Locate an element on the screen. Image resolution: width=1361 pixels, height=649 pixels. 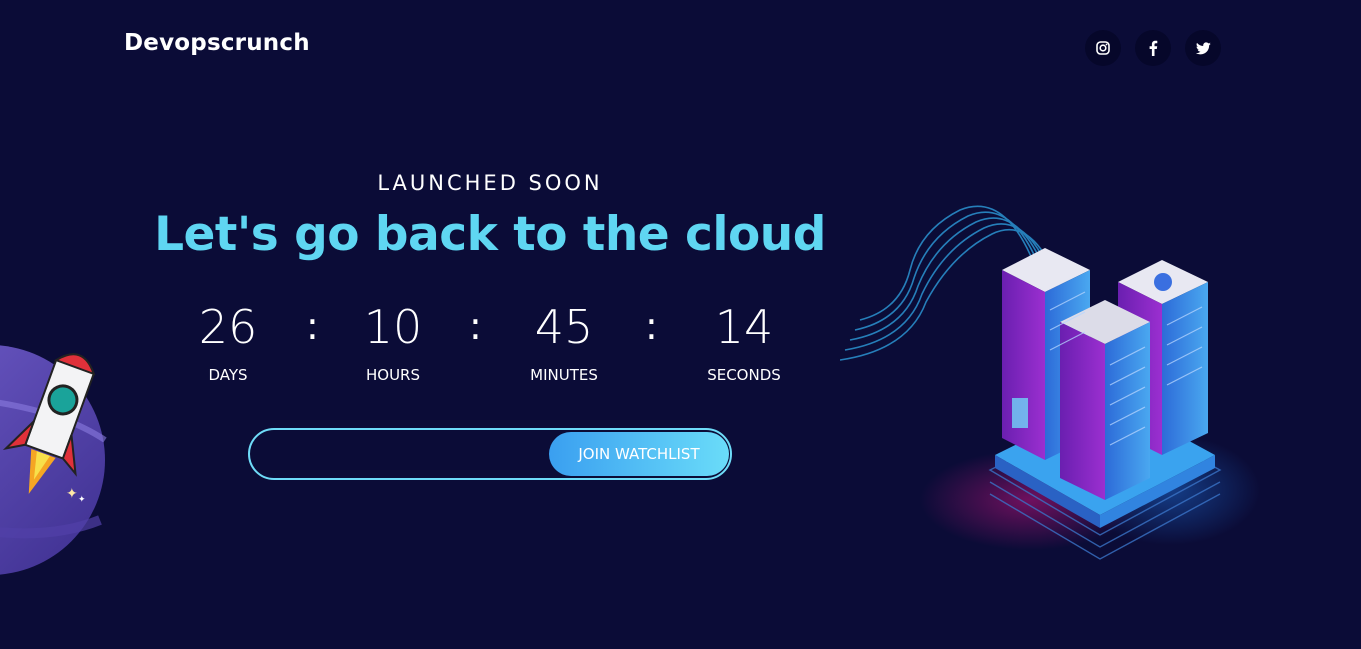
twitter-icon is located at coordinates (1203, 48).